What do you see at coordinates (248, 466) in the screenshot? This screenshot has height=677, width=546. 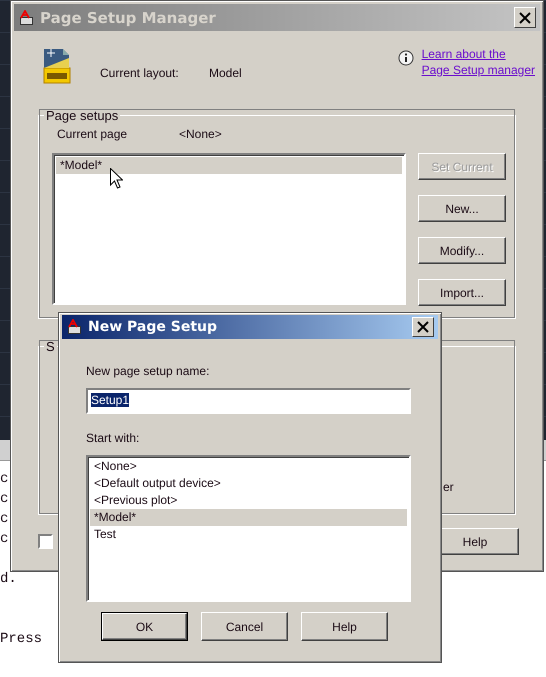 I see `list-item: <None>` at bounding box center [248, 466].